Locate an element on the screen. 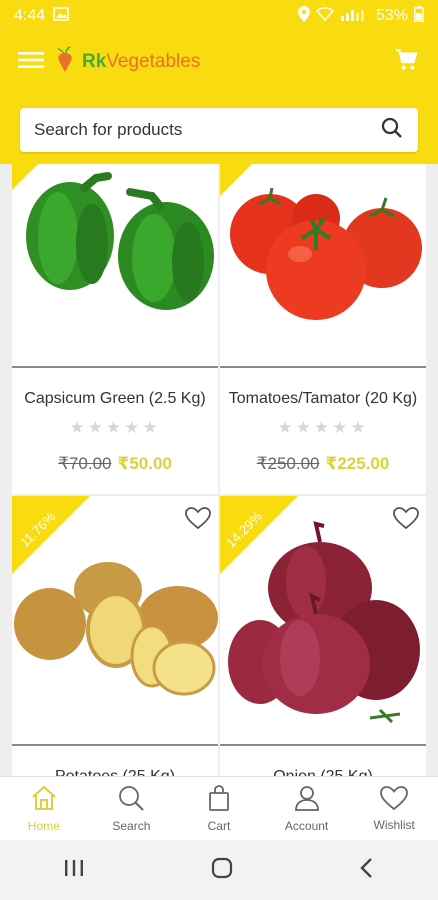 Image resolution: width=438 pixels, height=900 pixels. nav-home: Home is located at coordinates (44, 808).